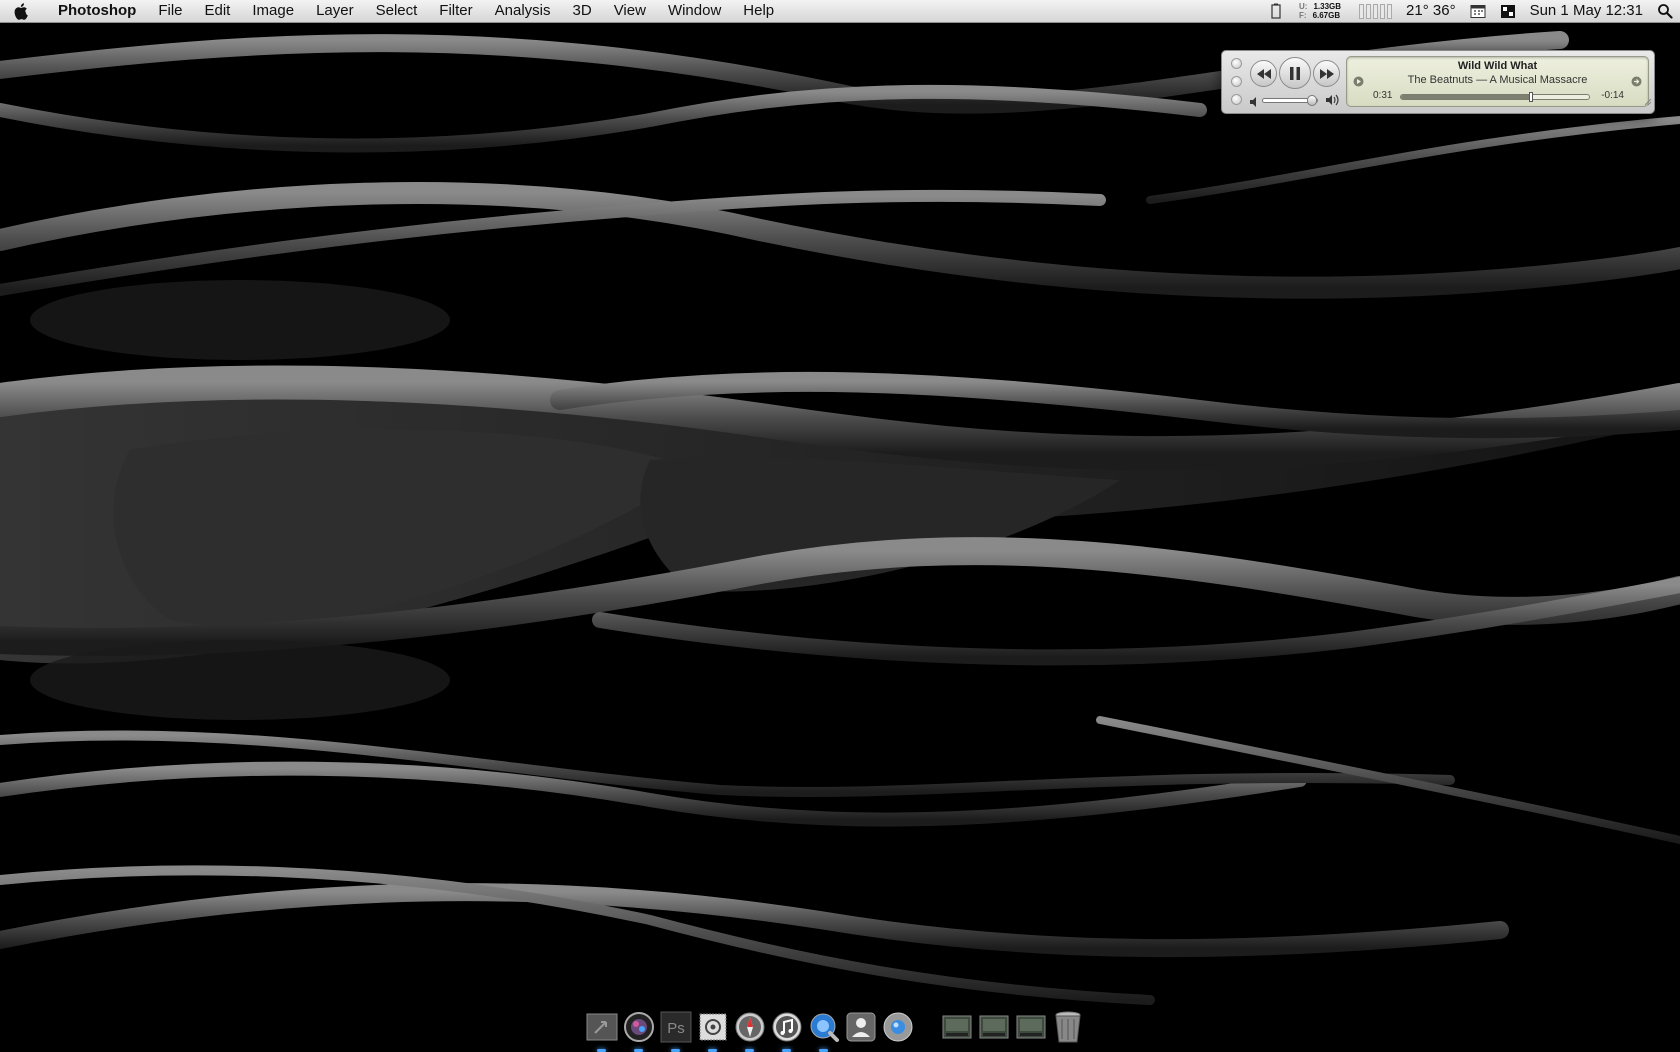 The width and height of the screenshot is (1680, 1052). I want to click on resize-grip-icon, so click(1648, 102).